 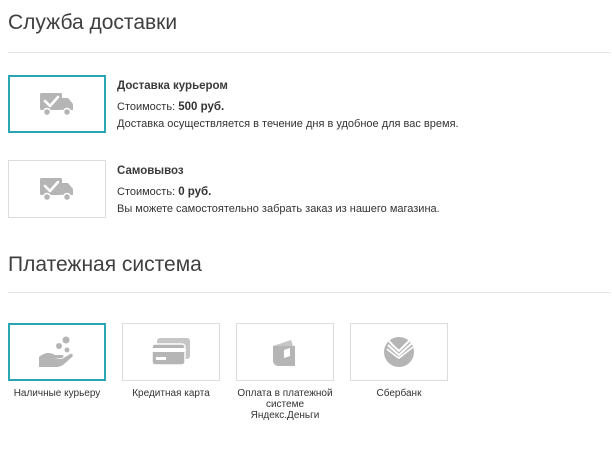 I want to click on payment-option-card, so click(x=171, y=352).